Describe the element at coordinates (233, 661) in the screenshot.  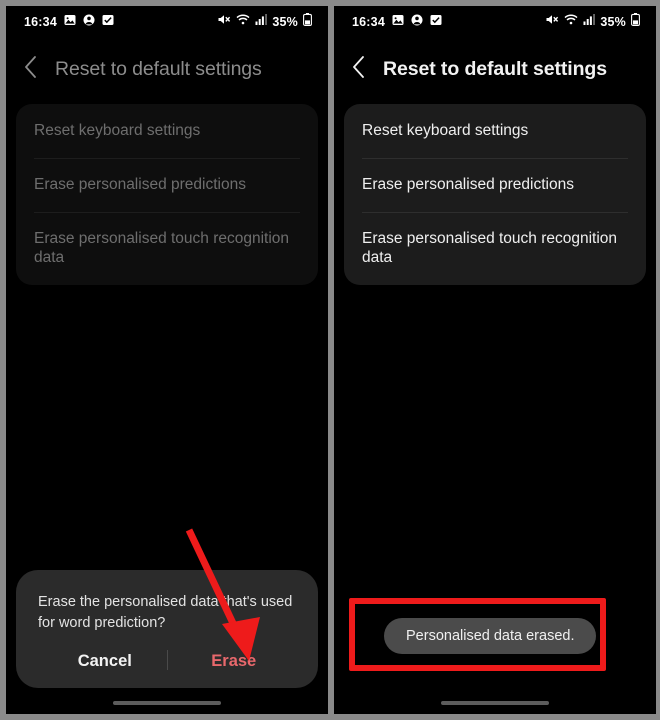
I see `erase-button: Erase` at that location.